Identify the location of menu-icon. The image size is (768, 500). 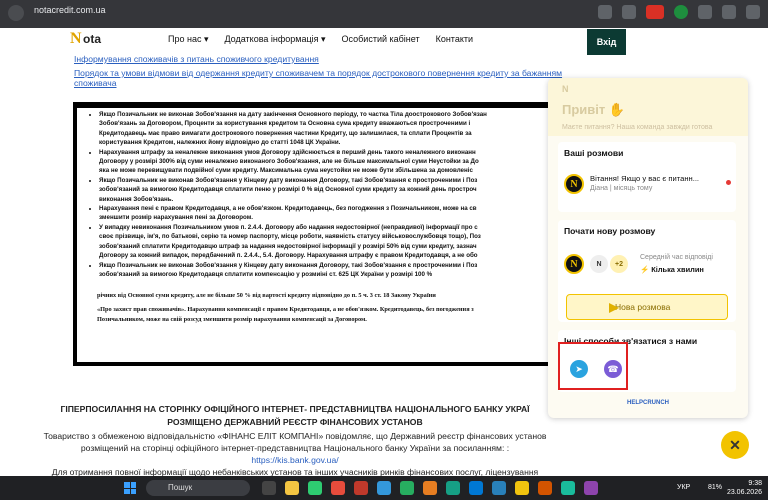
(753, 12).